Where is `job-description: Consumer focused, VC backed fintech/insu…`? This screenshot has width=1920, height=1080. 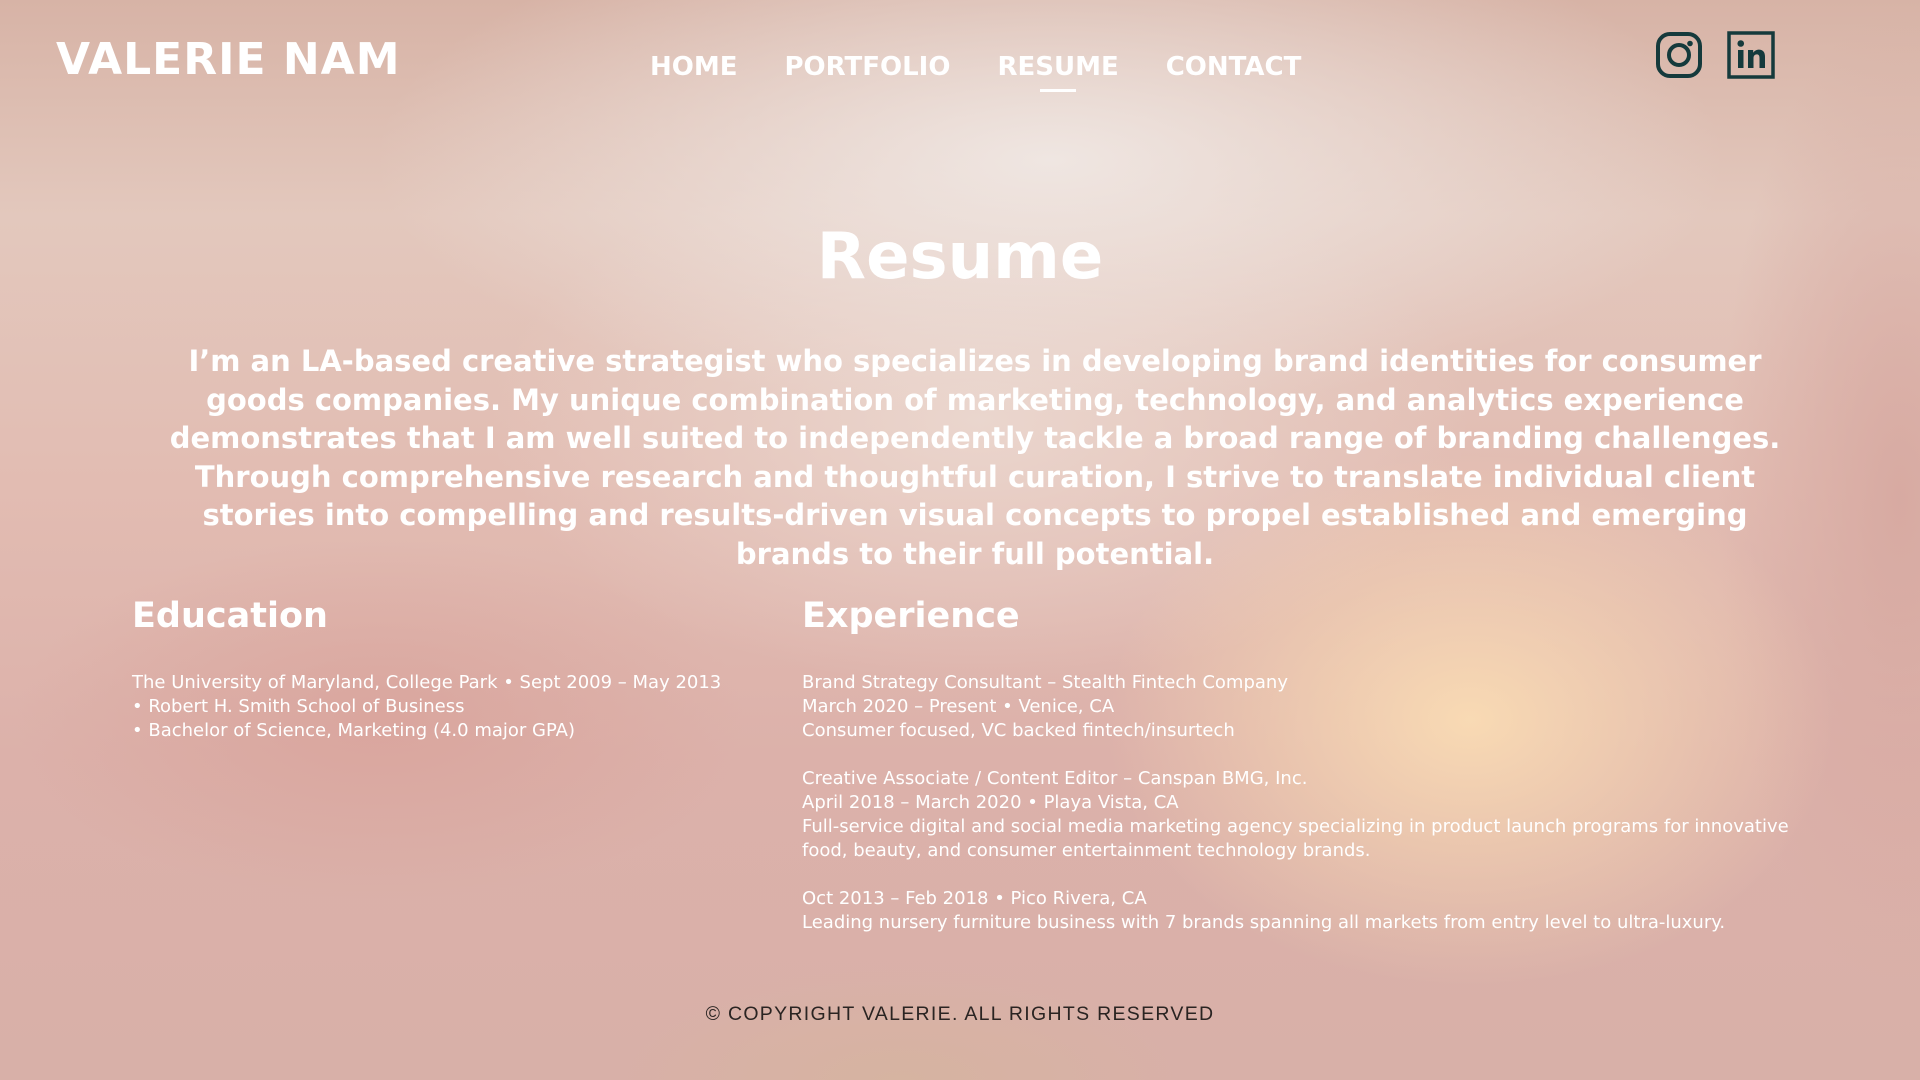 job-description: Consumer focused, VC backed fintech/insu… is located at coordinates (1018, 730).